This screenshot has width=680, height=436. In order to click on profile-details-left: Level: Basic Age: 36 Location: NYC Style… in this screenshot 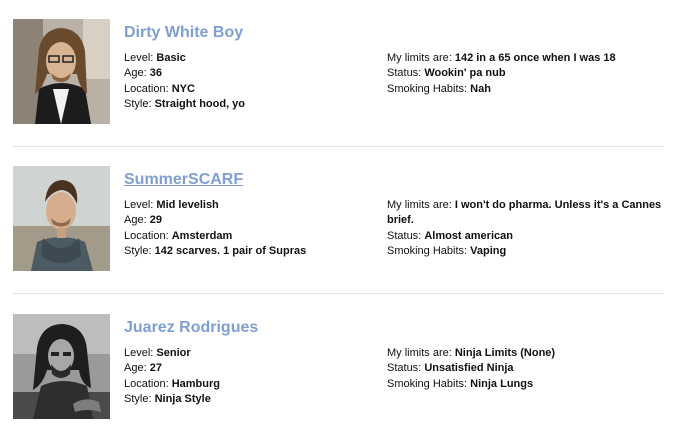, I will do `click(251, 81)`.